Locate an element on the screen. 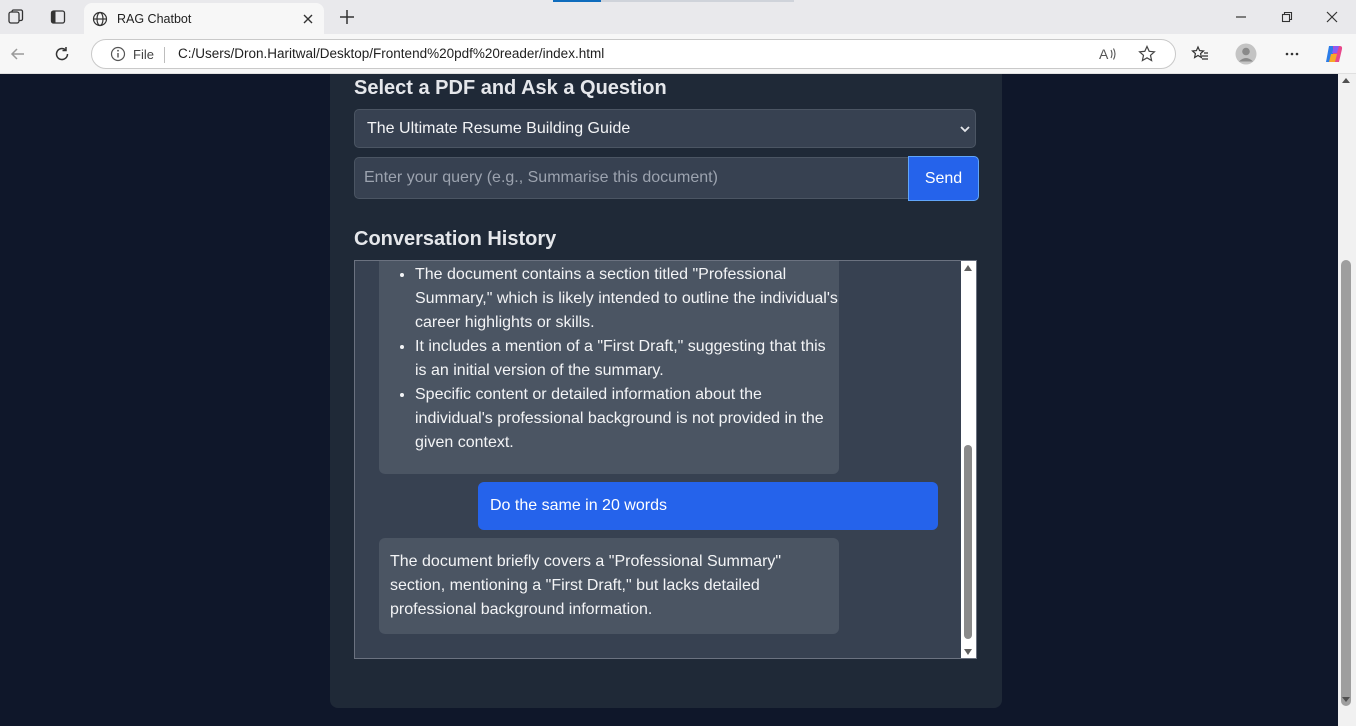  close-tab-icon is located at coordinates (308, 19).